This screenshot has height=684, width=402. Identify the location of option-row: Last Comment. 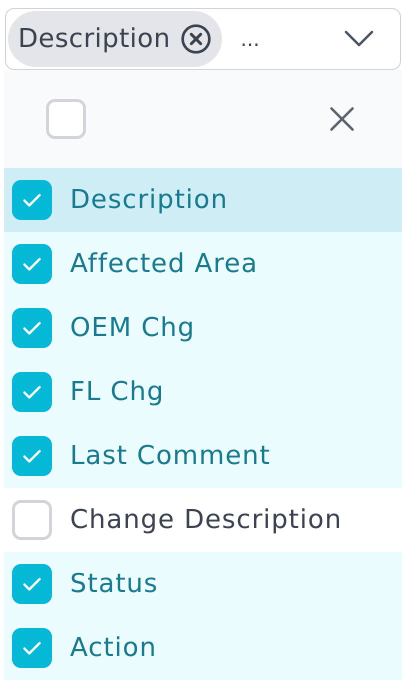
(203, 456).